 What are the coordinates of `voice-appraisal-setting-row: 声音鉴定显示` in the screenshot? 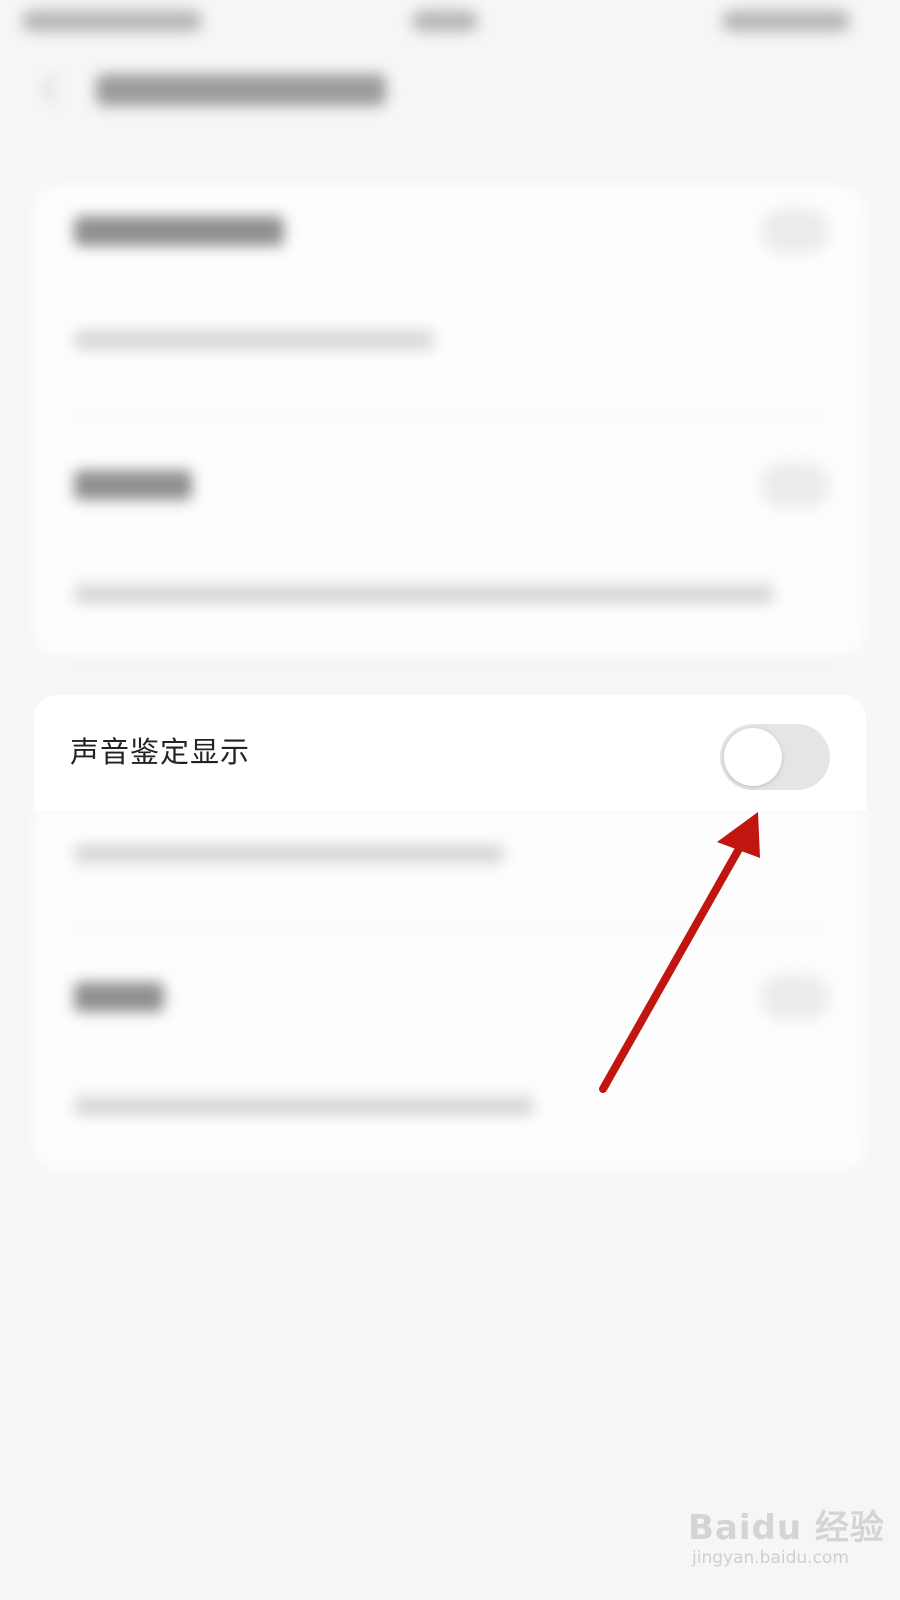 It's located at (450, 753).